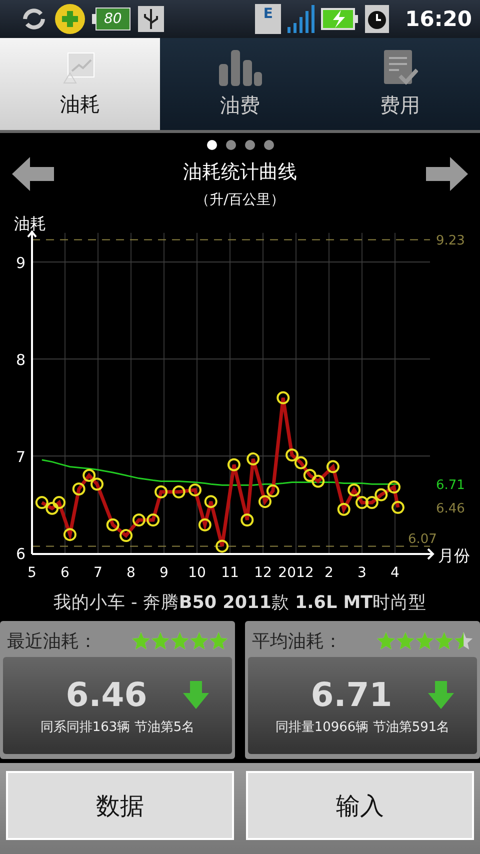 The height and width of the screenshot is (854, 480). Describe the element at coordinates (33, 174) in the screenshot. I see `left-arrow-icon` at that location.